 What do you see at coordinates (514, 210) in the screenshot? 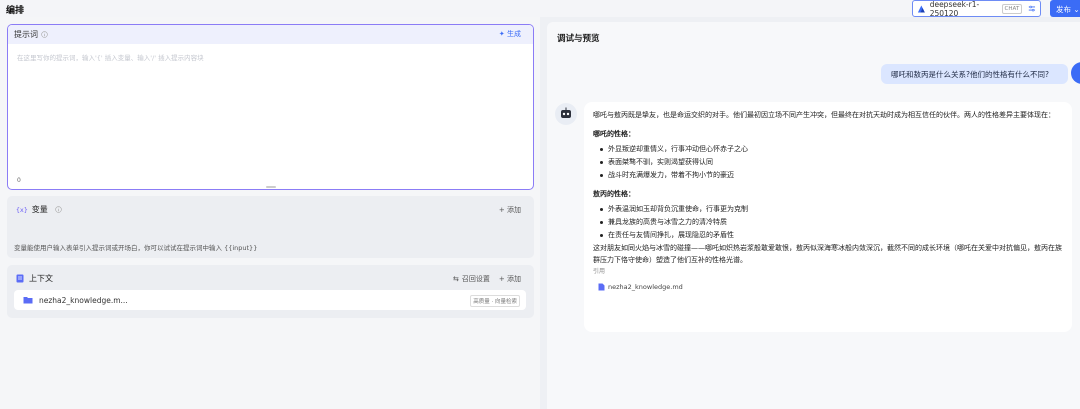
I see `add-variable-label: 添加` at bounding box center [514, 210].